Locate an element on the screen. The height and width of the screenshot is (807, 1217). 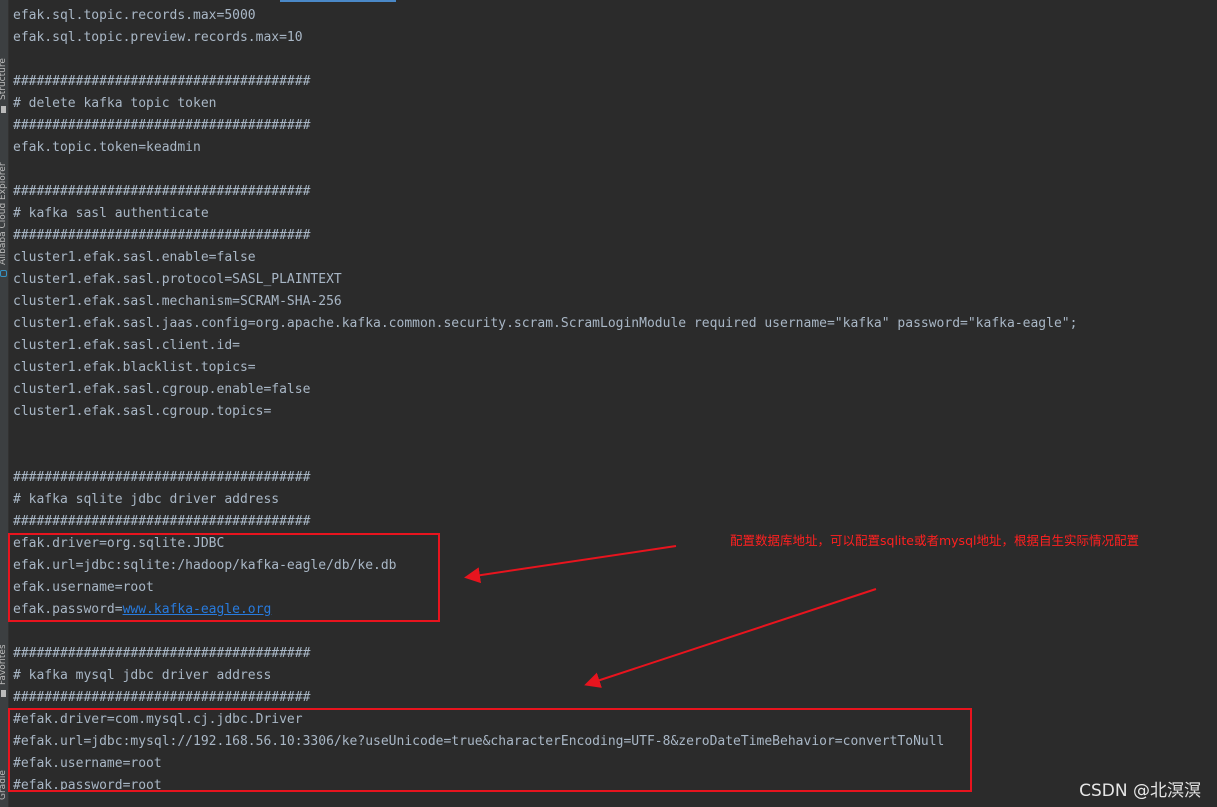
annotation-text: 配置数据库地址，可以配置sqlite或者mysql地址，根据自生实际情况配置 is located at coordinates (934, 540).